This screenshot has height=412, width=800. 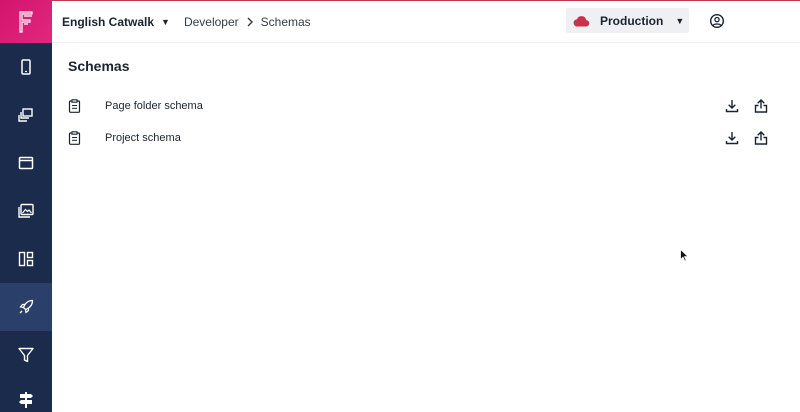 I want to click on sidebar, so click(x=26, y=206).